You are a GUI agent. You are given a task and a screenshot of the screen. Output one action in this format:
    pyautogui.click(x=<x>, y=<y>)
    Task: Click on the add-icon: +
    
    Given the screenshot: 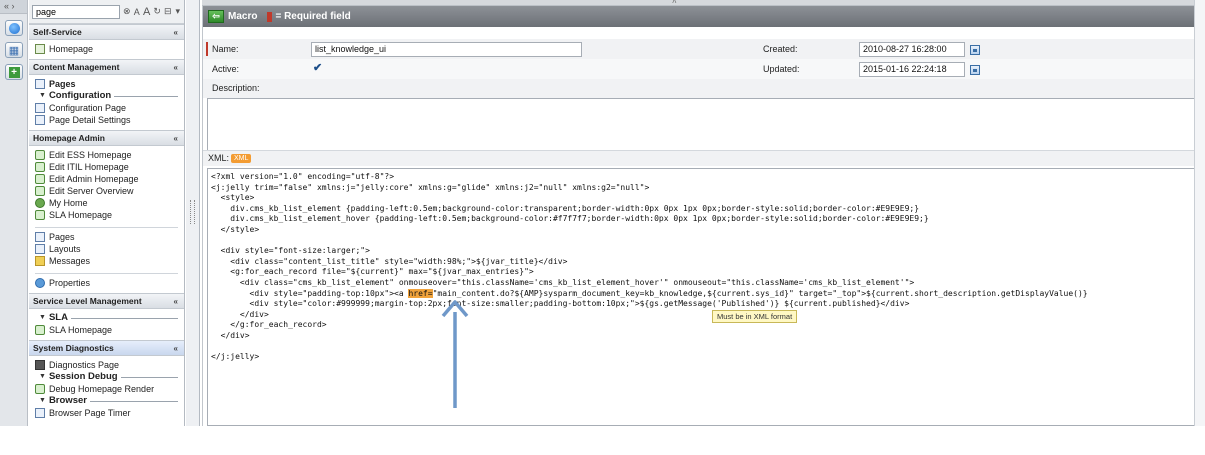 What is the action you would take?
    pyautogui.click(x=14, y=72)
    